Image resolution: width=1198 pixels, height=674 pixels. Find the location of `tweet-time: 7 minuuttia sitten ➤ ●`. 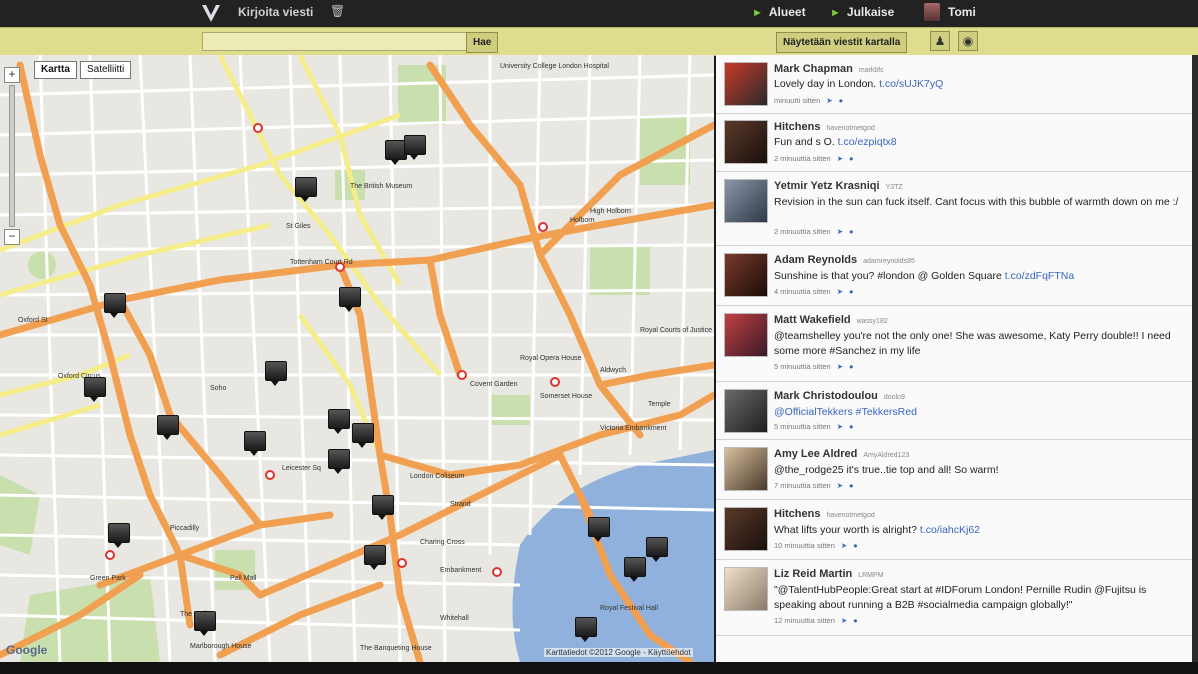

tweet-time: 7 minuuttia sitten ➤ ● is located at coordinates (814, 485).